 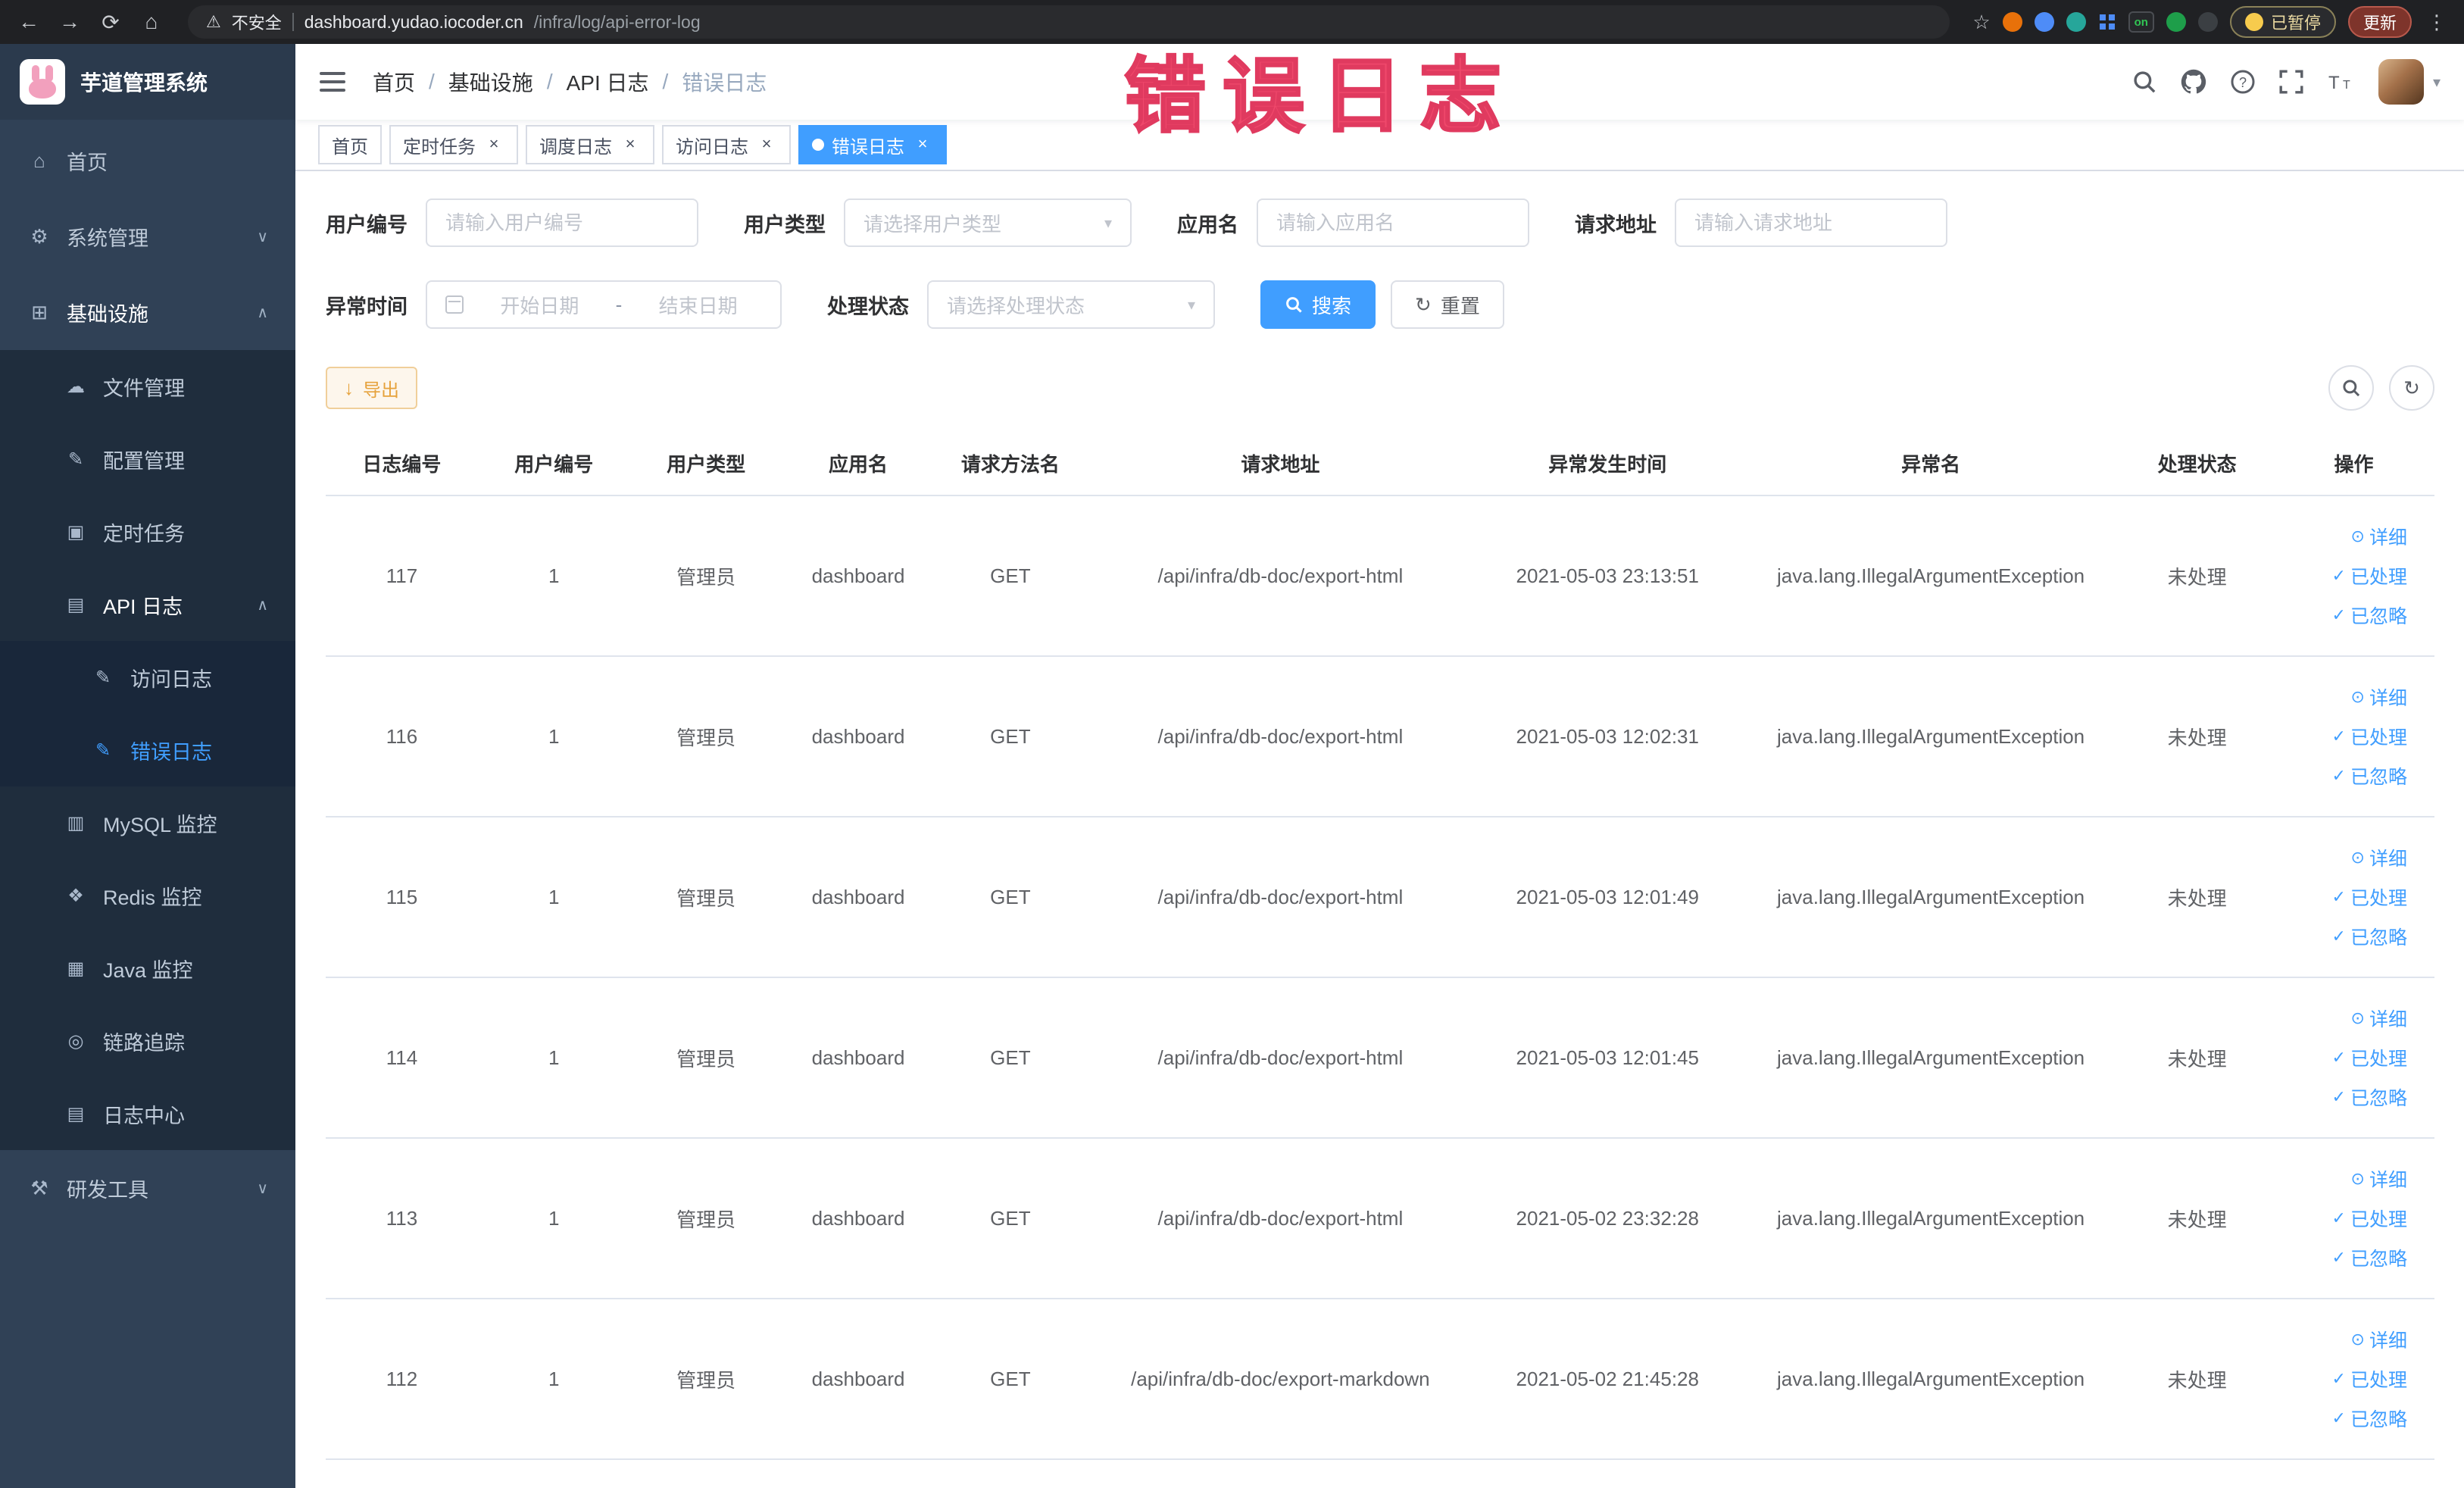 What do you see at coordinates (2411, 388) in the screenshot?
I see `refresh-table-button: ↻` at bounding box center [2411, 388].